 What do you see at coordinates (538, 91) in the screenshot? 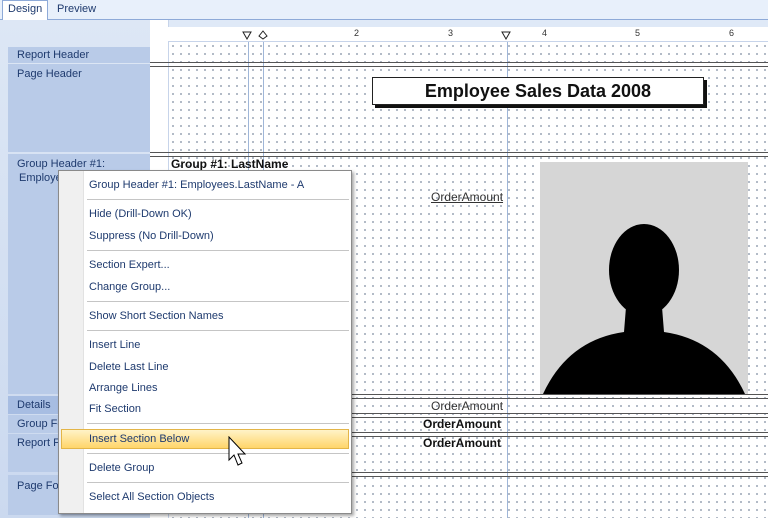
I see `report-title-field: Employee Sales Data 2008` at bounding box center [538, 91].